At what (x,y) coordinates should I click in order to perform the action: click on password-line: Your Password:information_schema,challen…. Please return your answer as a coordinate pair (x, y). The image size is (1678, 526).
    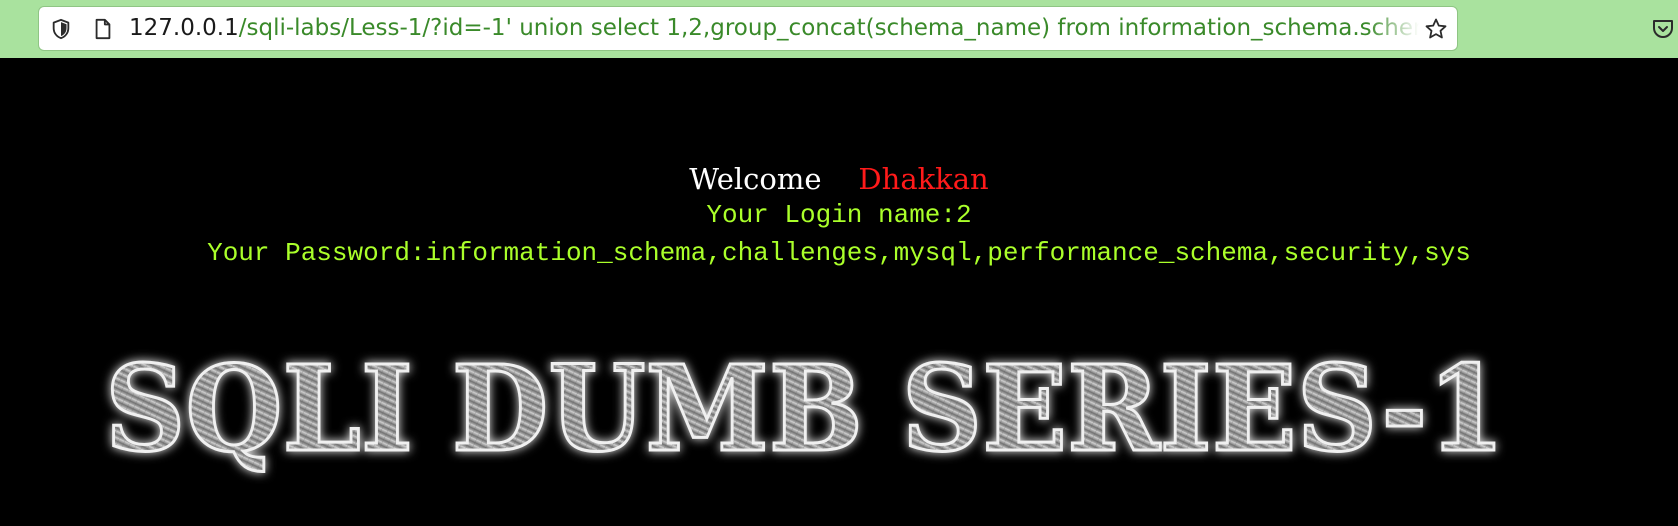
    Looking at the image, I should click on (839, 253).